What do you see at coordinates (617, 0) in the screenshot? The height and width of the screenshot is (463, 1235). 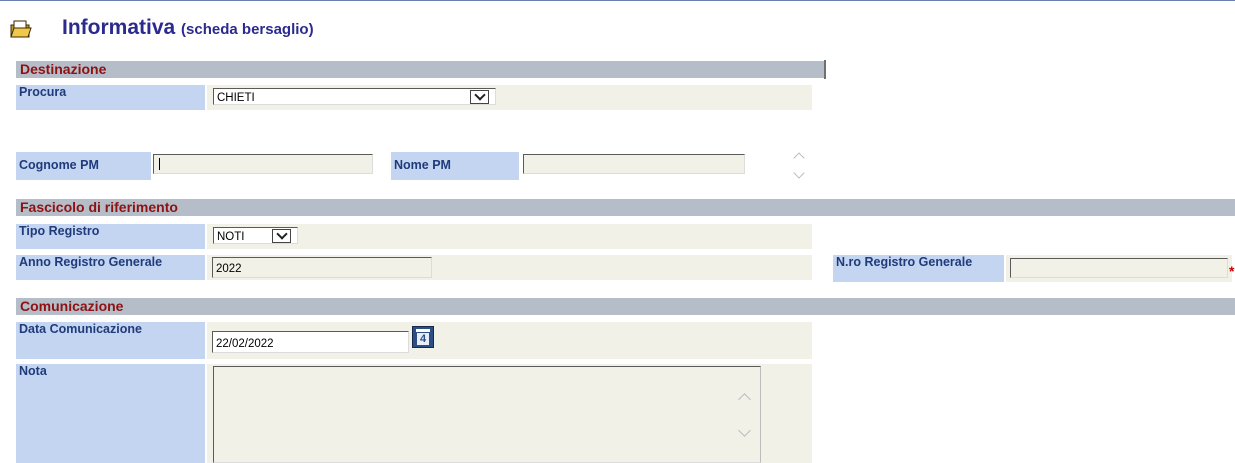 I see `top-border` at bounding box center [617, 0].